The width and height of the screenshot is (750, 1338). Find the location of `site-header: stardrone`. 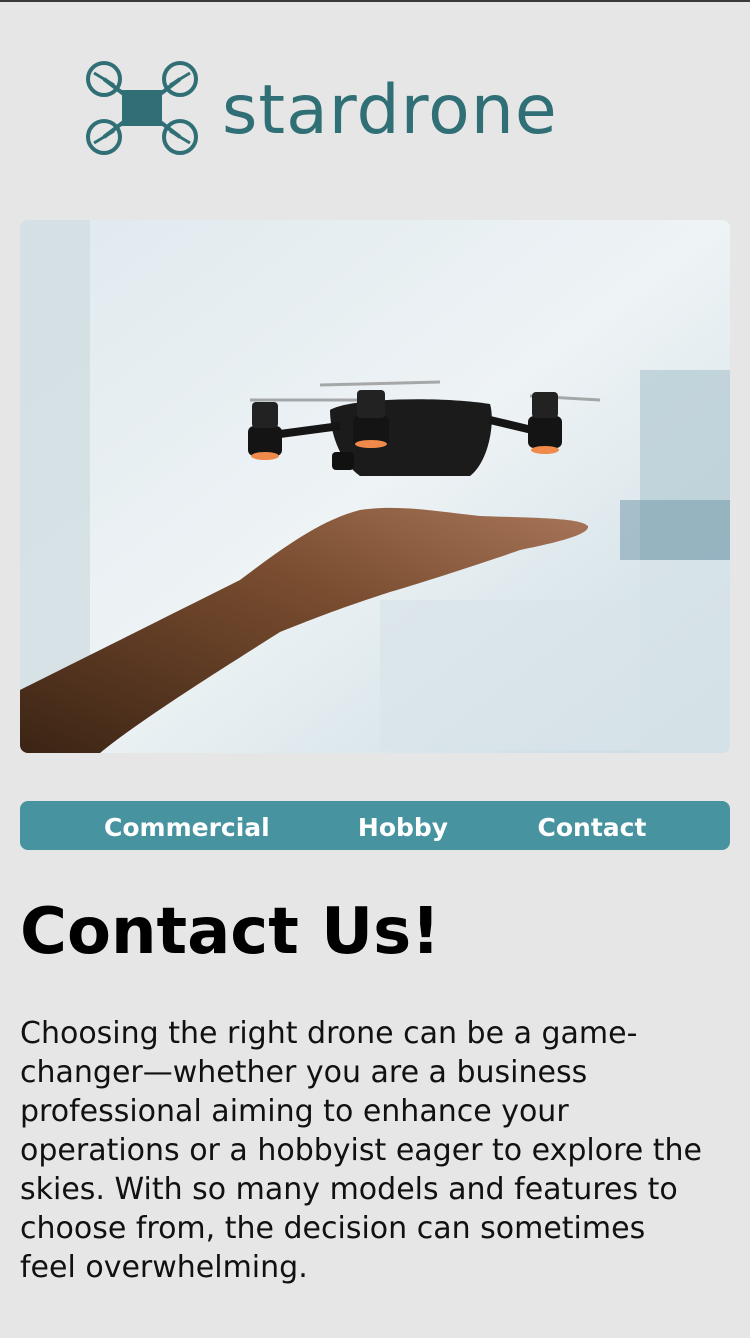

site-header: stardrone is located at coordinates (375, 110).